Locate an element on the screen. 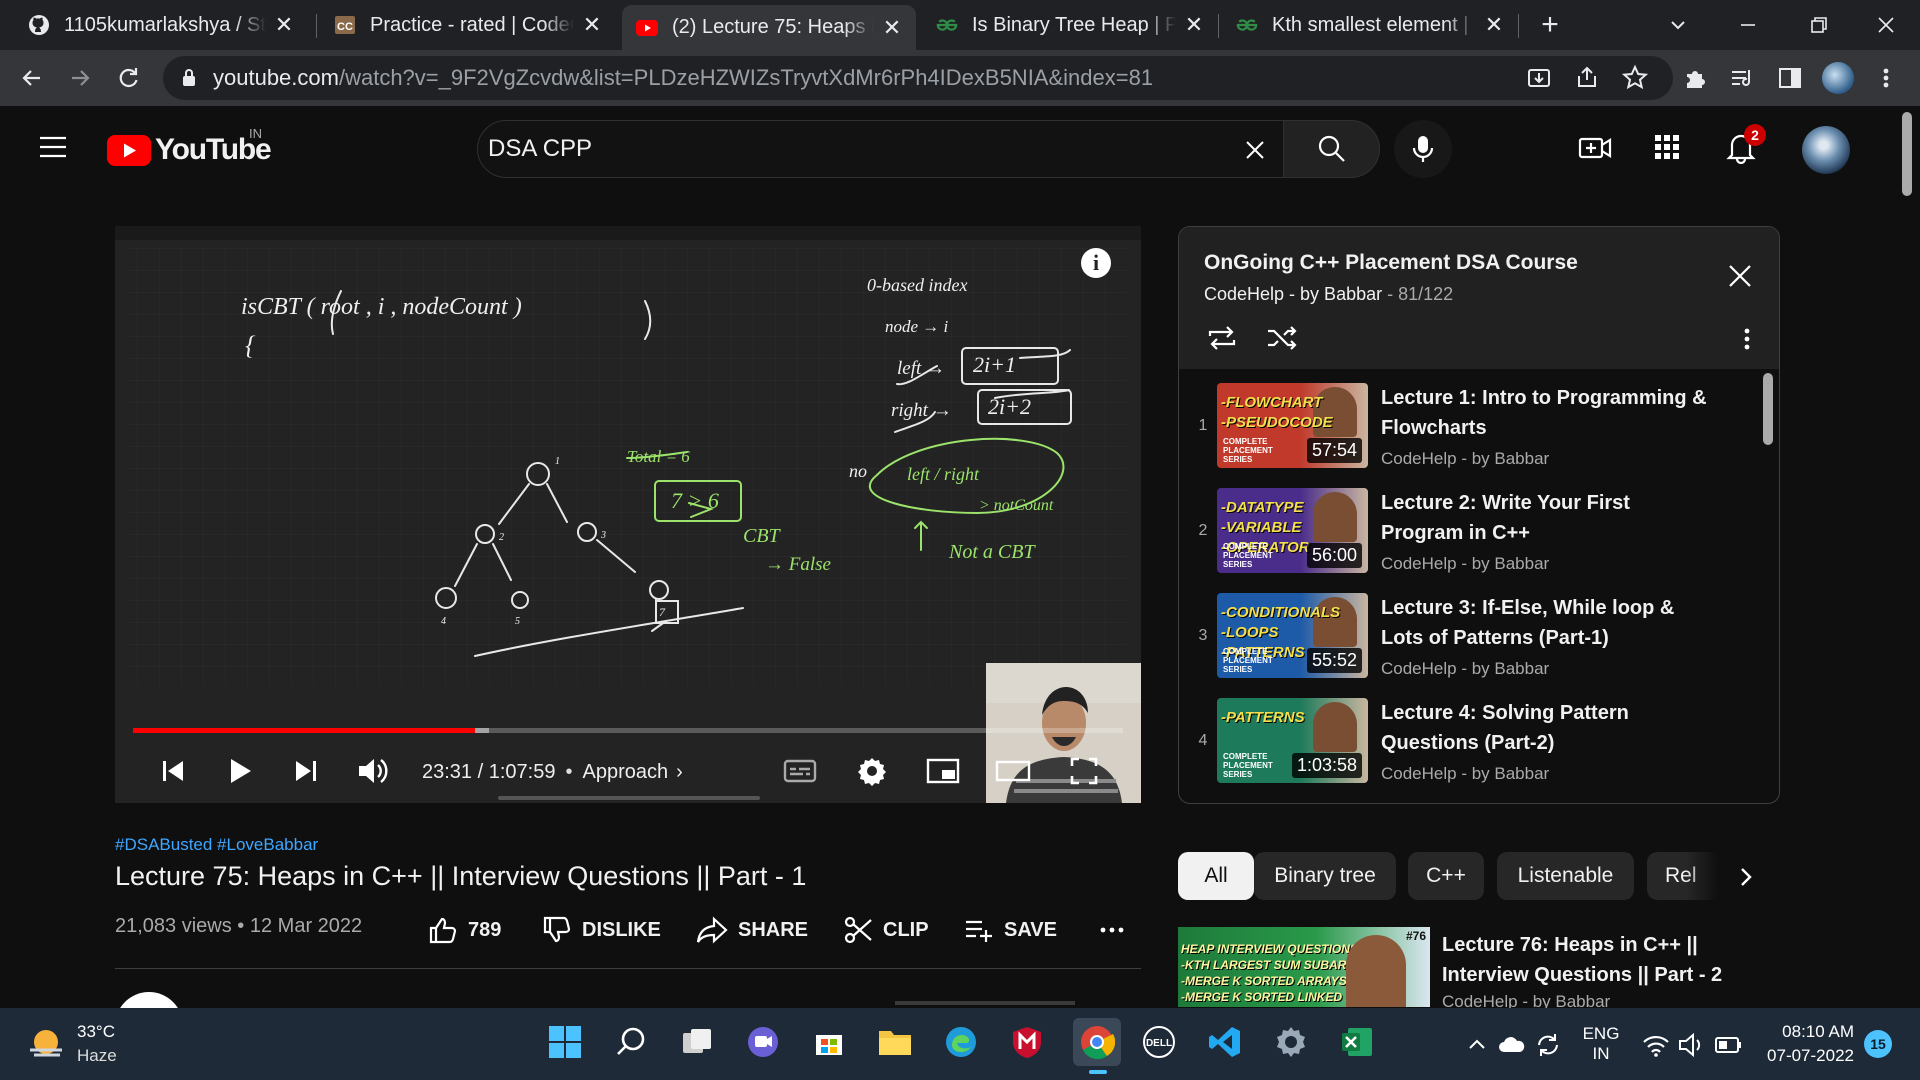 Image resolution: width=1920 pixels, height=1080 pixels. settings-cog-icon is located at coordinates (1291, 1042).